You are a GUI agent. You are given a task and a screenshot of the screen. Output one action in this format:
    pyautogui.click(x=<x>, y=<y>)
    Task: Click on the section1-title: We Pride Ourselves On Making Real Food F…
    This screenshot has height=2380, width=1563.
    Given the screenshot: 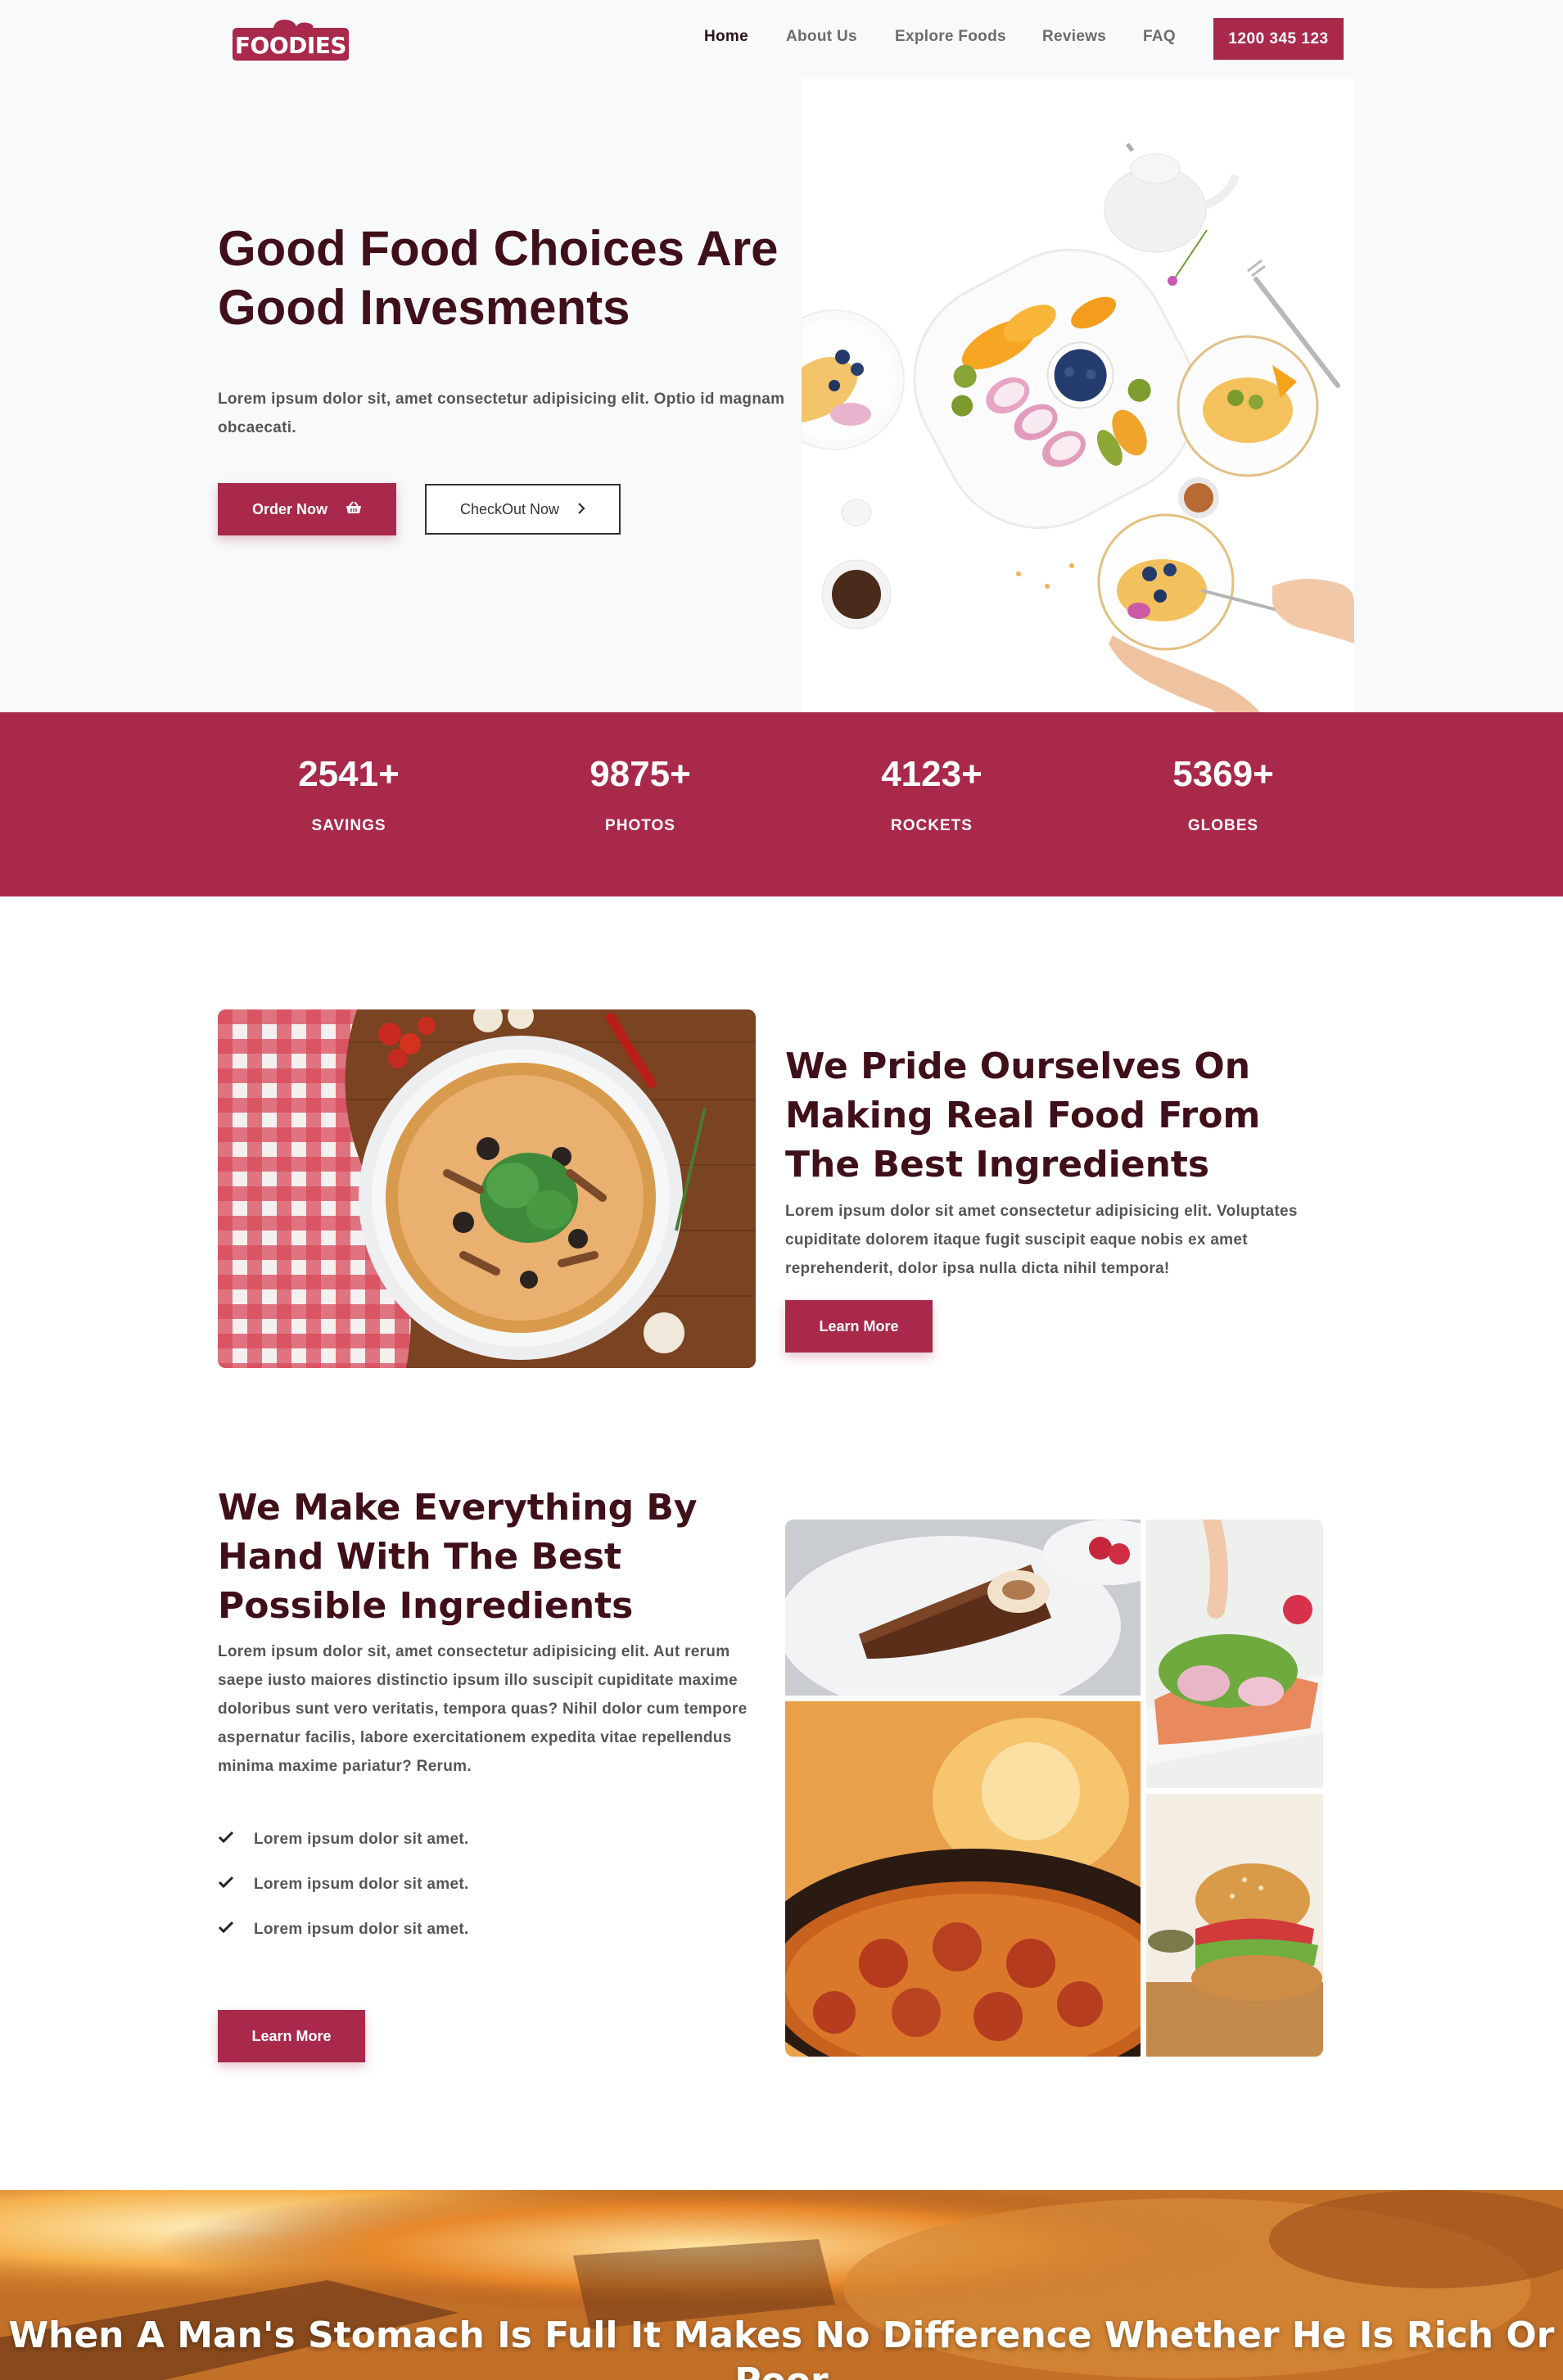 What is the action you would take?
    pyautogui.click(x=1023, y=1115)
    